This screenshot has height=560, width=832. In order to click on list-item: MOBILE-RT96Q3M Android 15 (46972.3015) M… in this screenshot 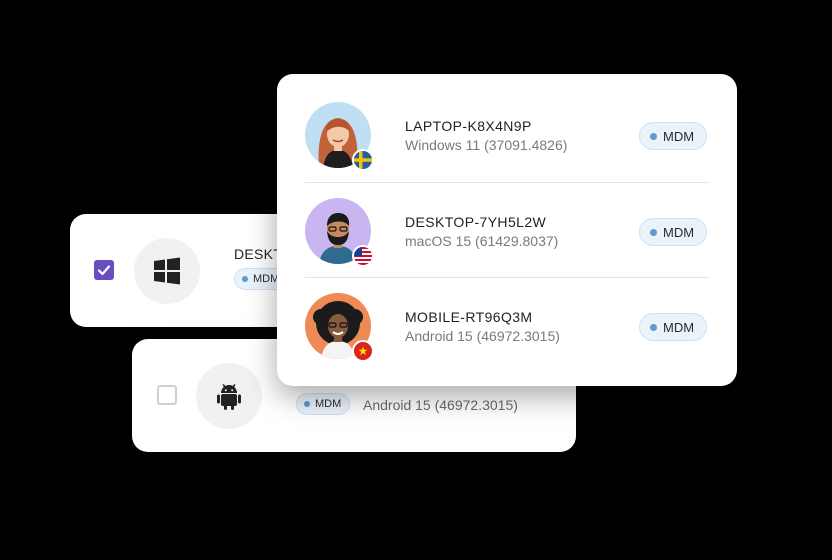, I will do `click(507, 324)`.